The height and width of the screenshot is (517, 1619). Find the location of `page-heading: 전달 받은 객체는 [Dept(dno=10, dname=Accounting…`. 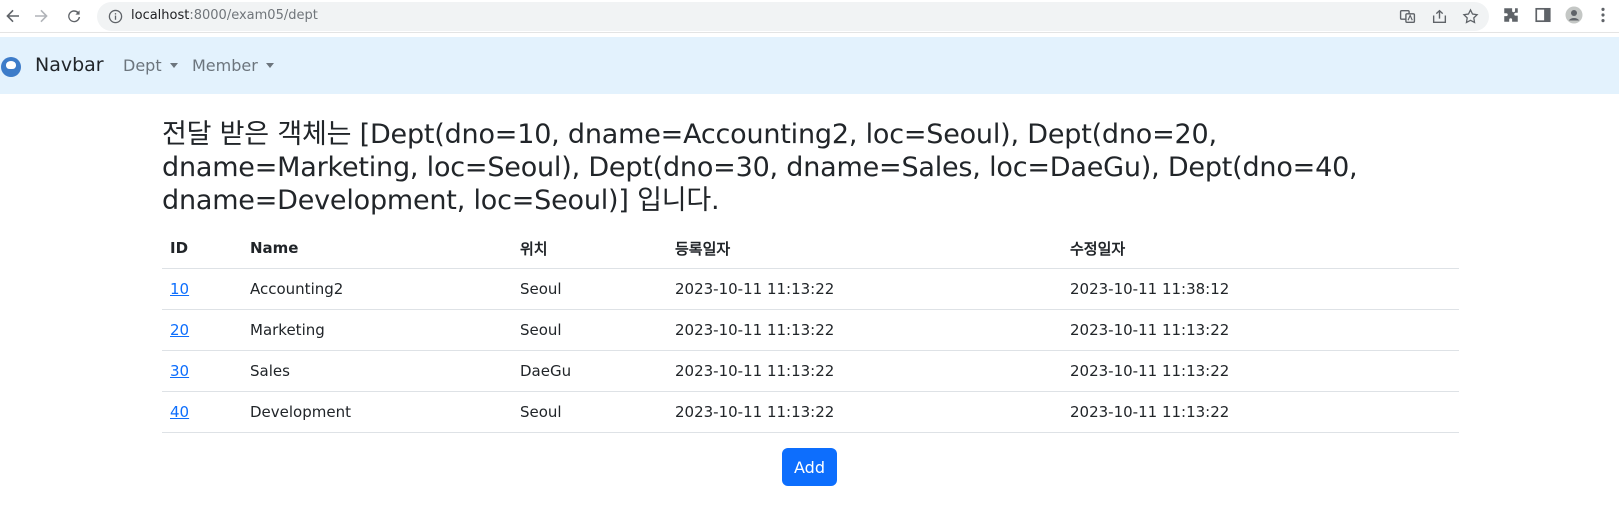

page-heading: 전달 받은 객체는 [Dept(dno=10, dname=Accounting… is located at coordinates (760, 167).